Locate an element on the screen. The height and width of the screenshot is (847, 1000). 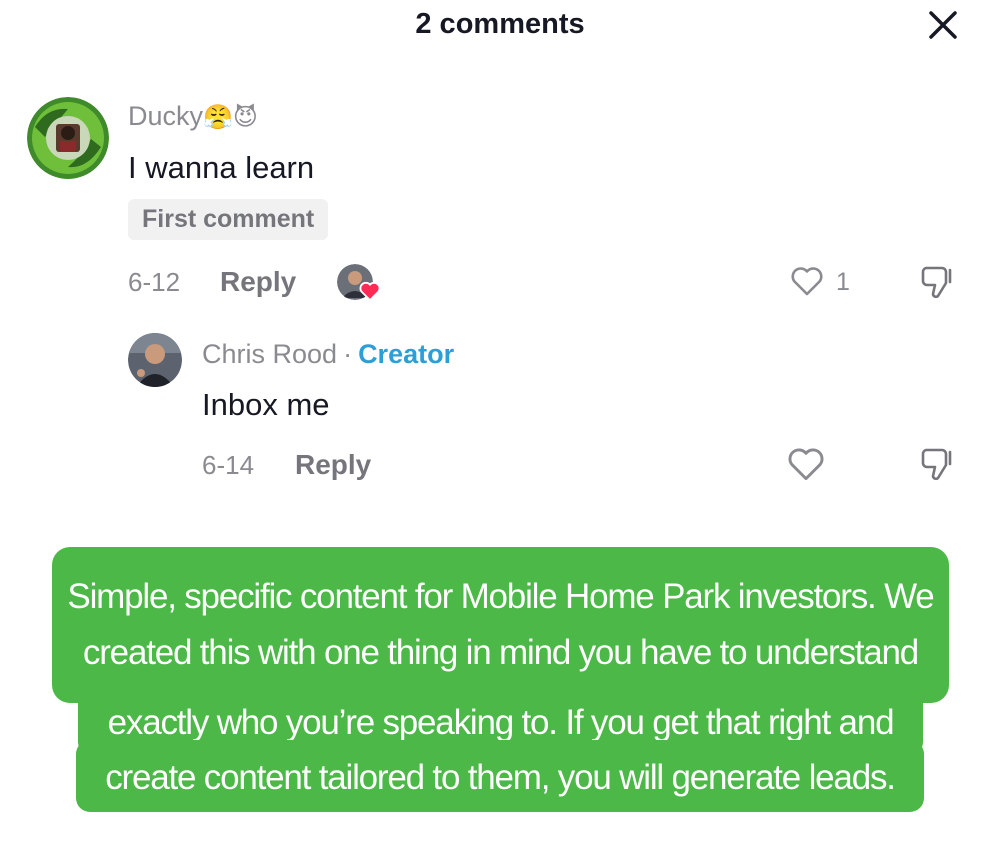
comment-text: I wanna learn is located at coordinates (221, 167).